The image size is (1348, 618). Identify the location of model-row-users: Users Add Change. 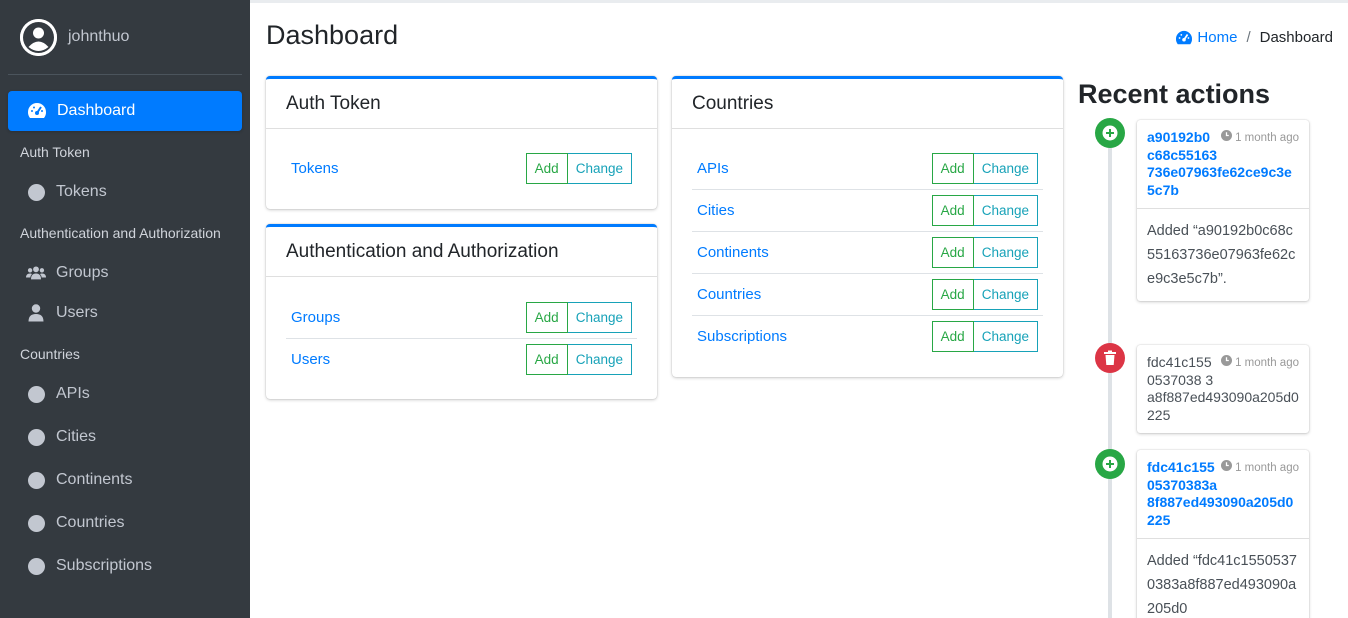
(461, 359).